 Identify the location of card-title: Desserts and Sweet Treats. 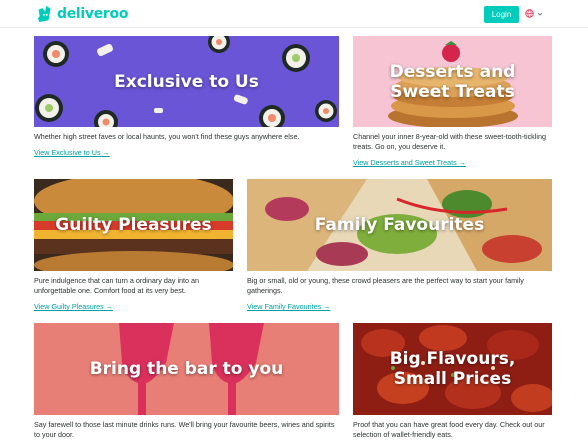
(452, 81).